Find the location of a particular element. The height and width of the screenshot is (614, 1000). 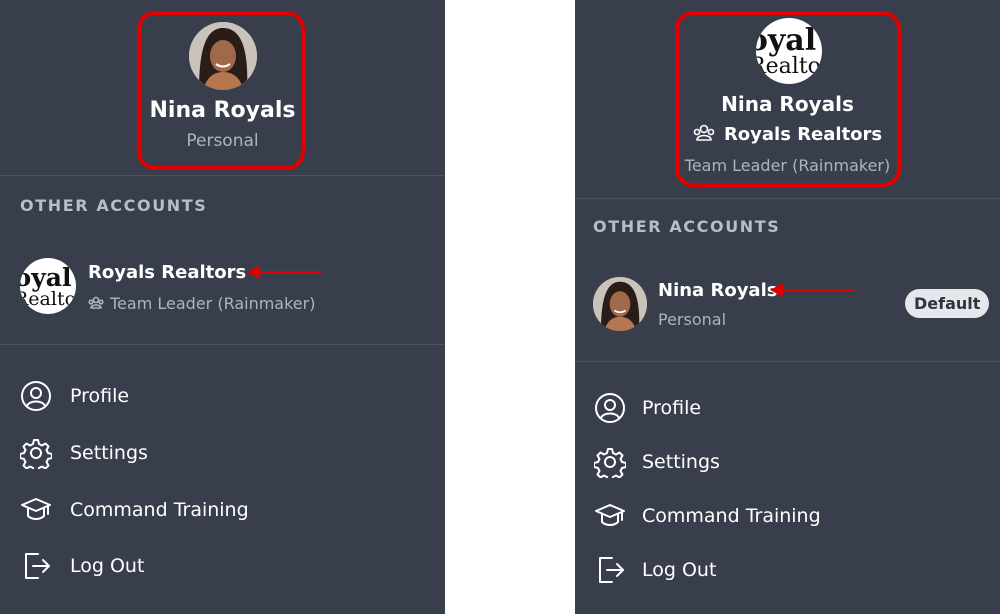

account-name: Nina Royals is located at coordinates (718, 290).